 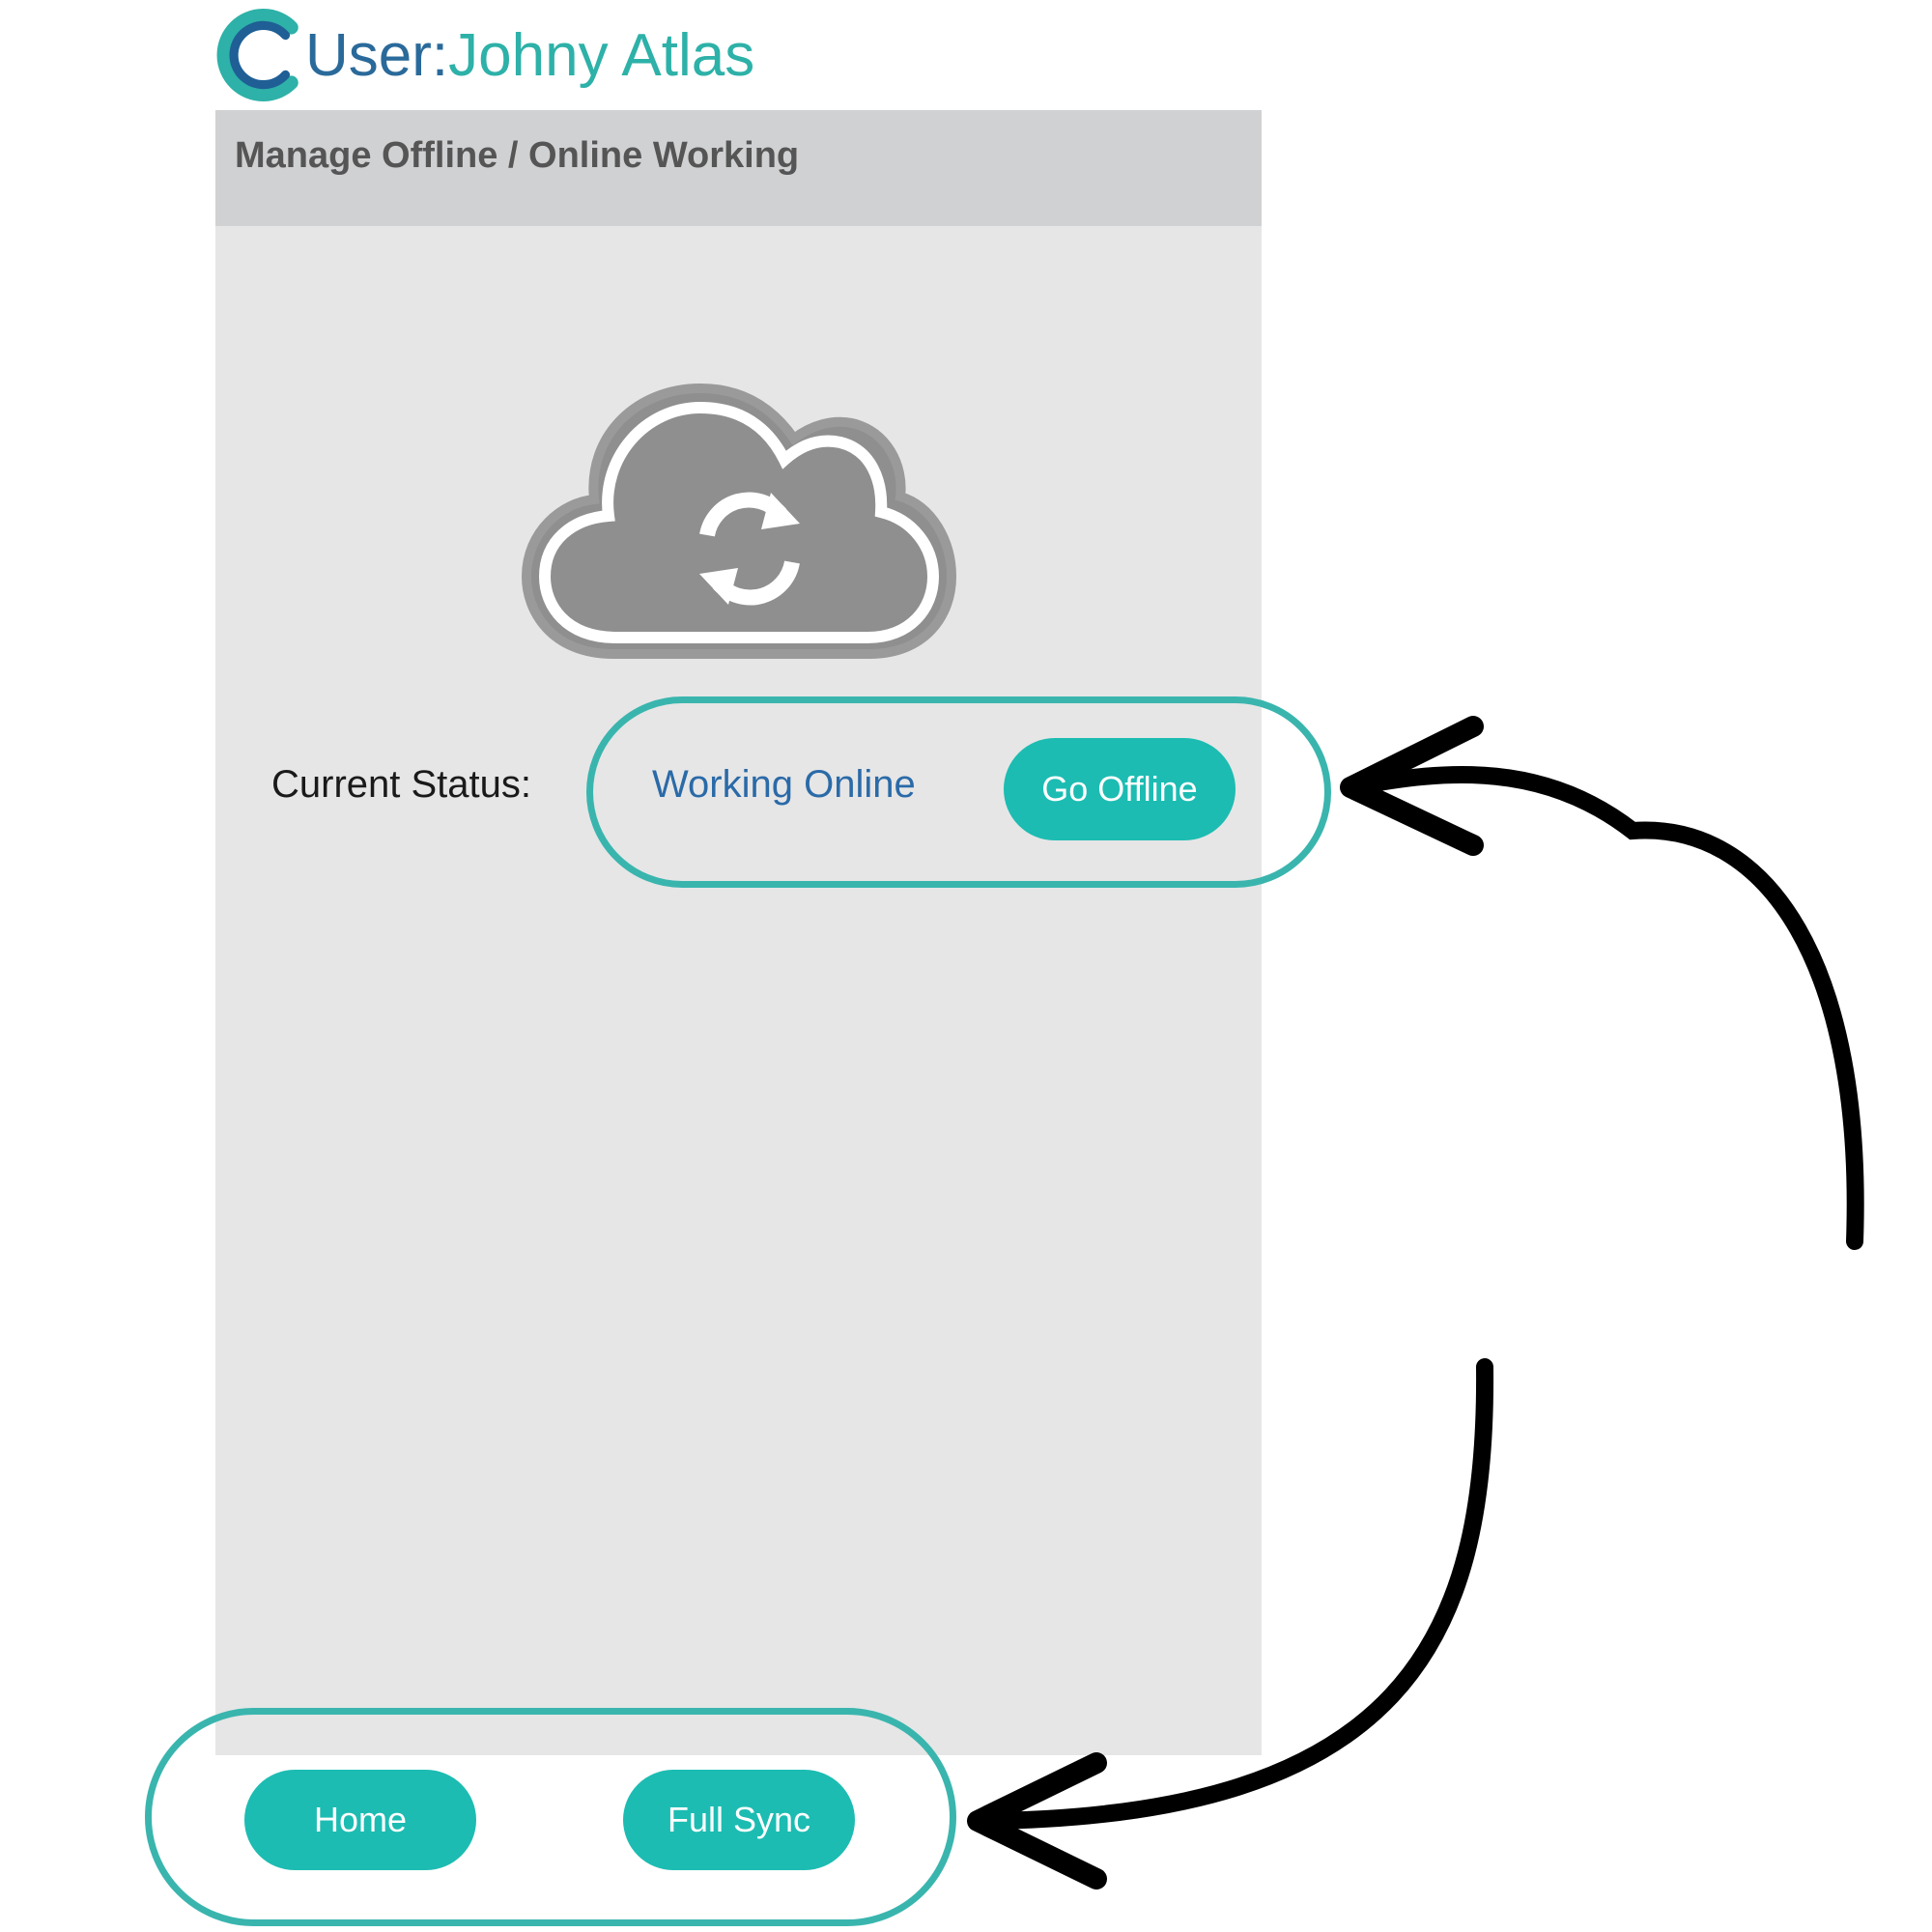 What do you see at coordinates (1037, 1820) in the screenshot?
I see `arrow-down-head` at bounding box center [1037, 1820].